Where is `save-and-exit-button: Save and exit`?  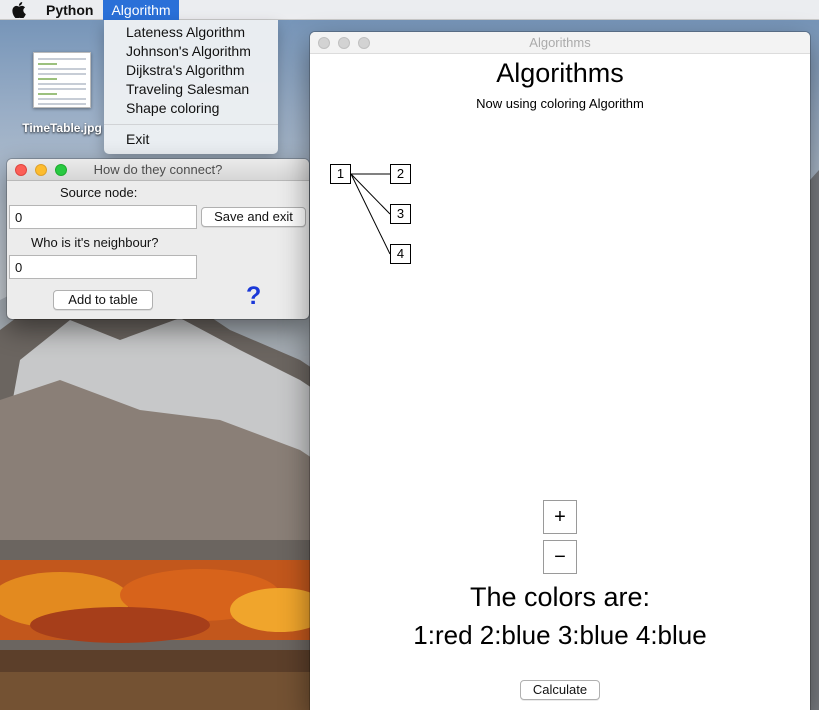
save-and-exit-button: Save and exit is located at coordinates (253, 217).